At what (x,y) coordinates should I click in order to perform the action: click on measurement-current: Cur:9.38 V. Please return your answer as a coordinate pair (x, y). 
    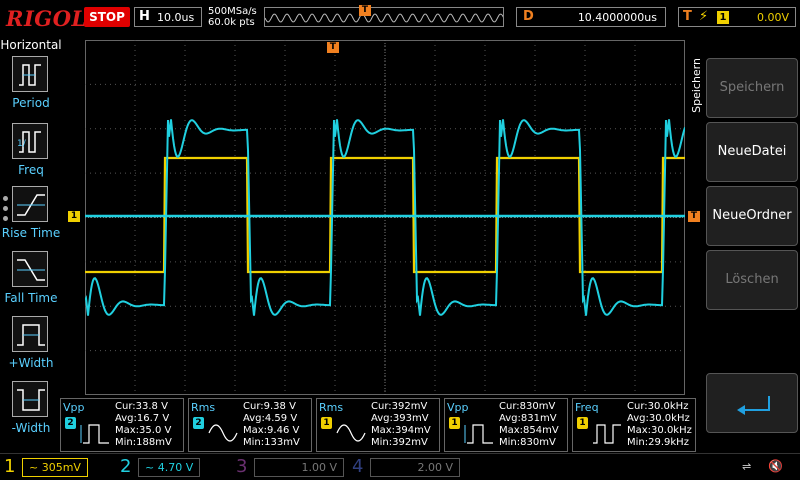
    Looking at the image, I should click on (269, 406).